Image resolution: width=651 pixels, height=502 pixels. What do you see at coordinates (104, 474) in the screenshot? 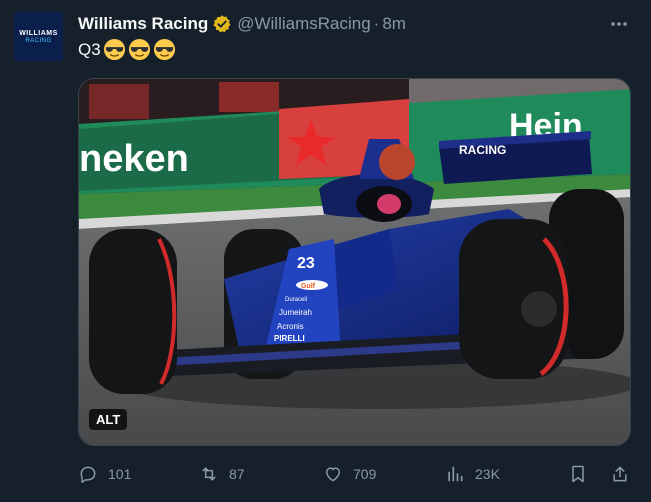
I see `reply-button: 101` at bounding box center [104, 474].